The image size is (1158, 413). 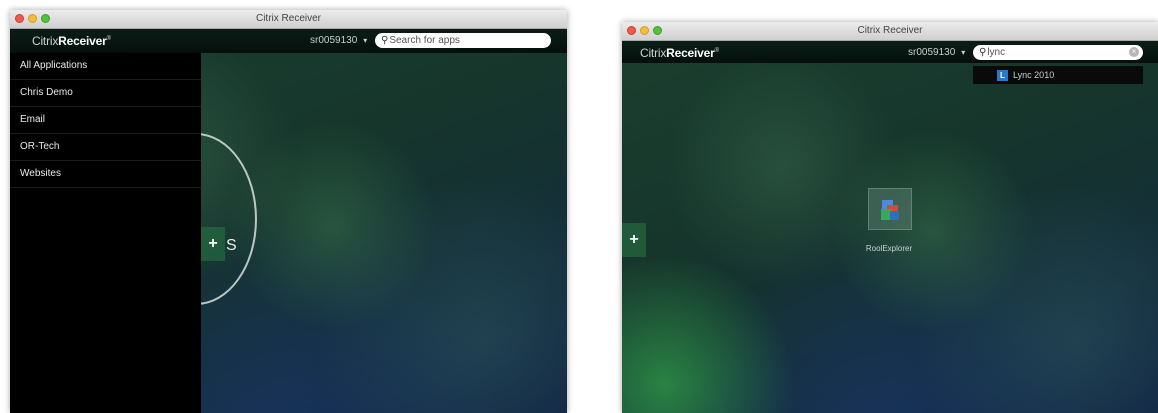 I want to click on right-window-title: Citrix Receiver, so click(x=890, y=30).